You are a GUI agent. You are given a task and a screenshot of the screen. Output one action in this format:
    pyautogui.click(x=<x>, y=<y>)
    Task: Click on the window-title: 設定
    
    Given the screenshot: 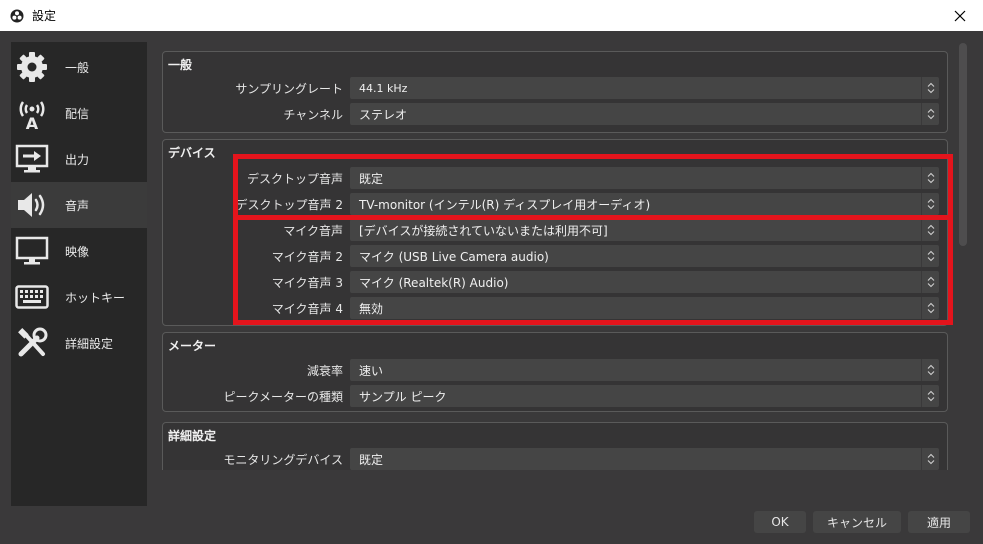 What is the action you would take?
    pyautogui.click(x=44, y=16)
    